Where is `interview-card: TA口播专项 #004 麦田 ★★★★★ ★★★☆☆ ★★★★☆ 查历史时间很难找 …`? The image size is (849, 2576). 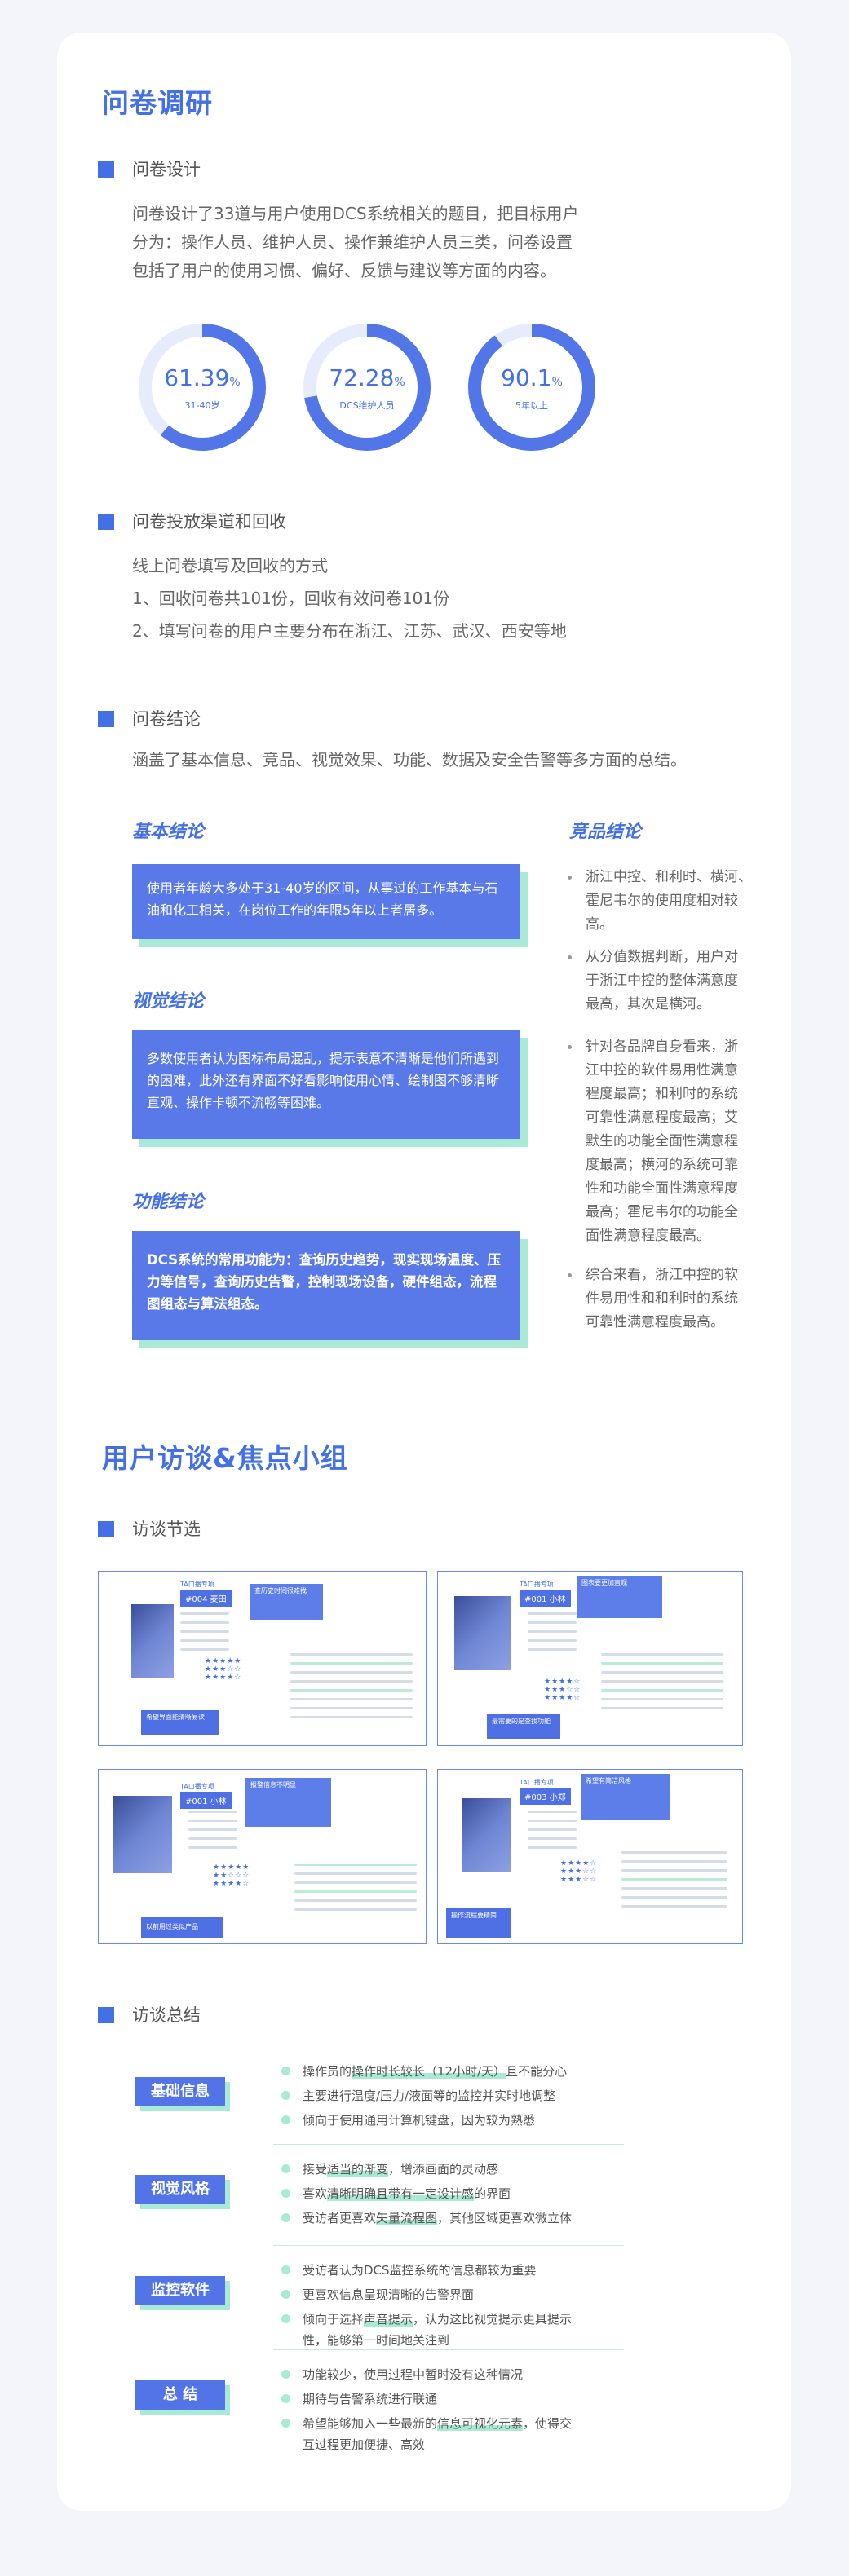
interview-card: TA口播专项 #004 麦田 ★★★★★ ★★★☆☆ ★★★★☆ 查历史时间很难找 … is located at coordinates (262, 1658).